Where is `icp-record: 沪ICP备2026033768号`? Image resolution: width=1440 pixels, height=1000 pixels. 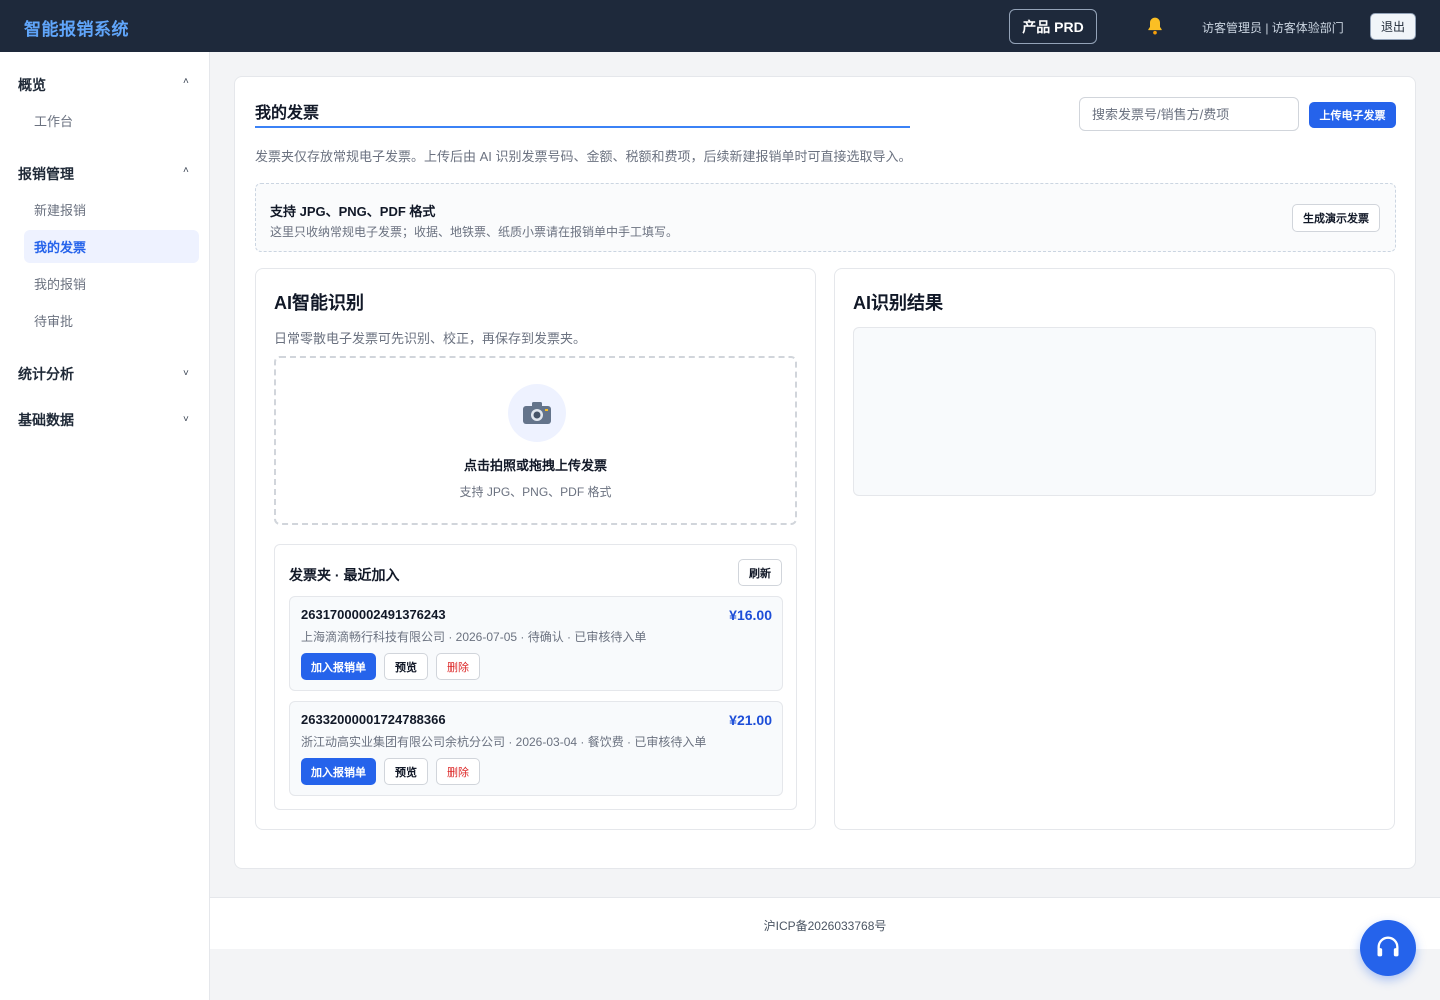 icp-record: 沪ICP备2026033768号 is located at coordinates (825, 925).